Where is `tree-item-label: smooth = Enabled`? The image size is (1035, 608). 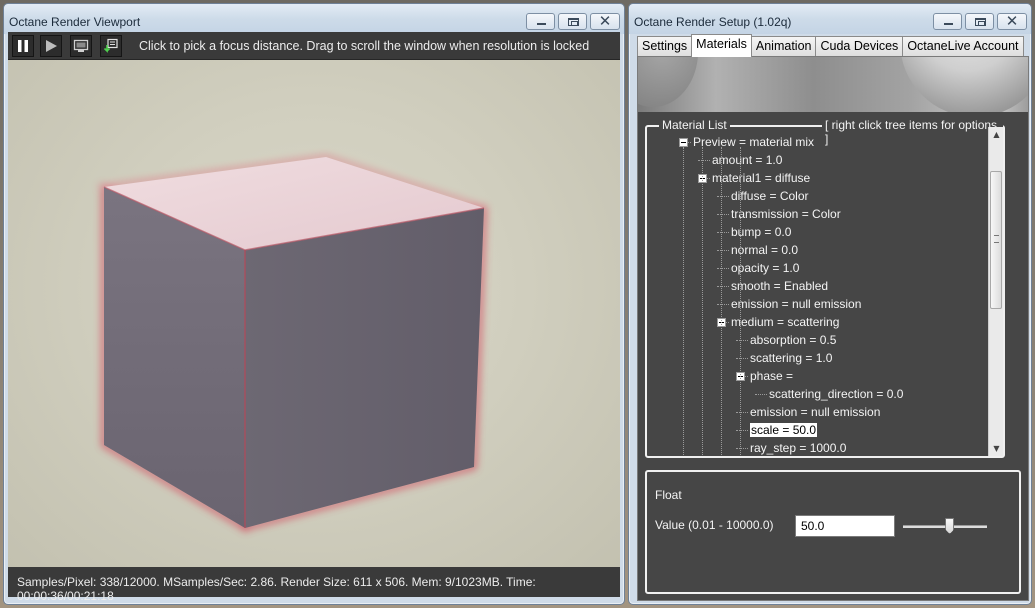 tree-item-label: smooth = Enabled is located at coordinates (780, 286).